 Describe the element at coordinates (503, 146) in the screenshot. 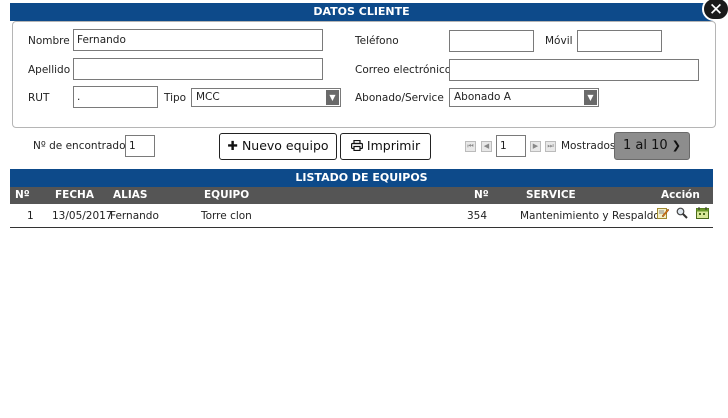

I see `page-value: 1` at that location.